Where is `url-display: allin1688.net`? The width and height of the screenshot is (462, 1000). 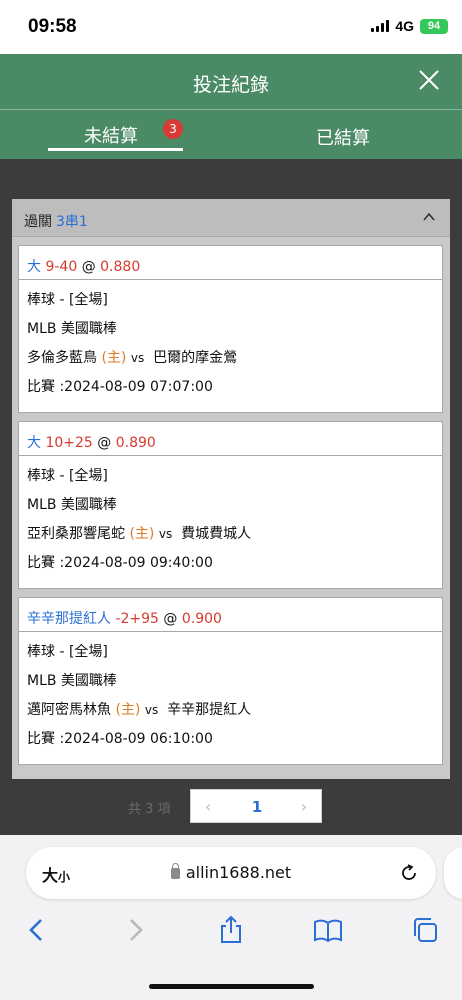 url-display: allin1688.net is located at coordinates (231, 872).